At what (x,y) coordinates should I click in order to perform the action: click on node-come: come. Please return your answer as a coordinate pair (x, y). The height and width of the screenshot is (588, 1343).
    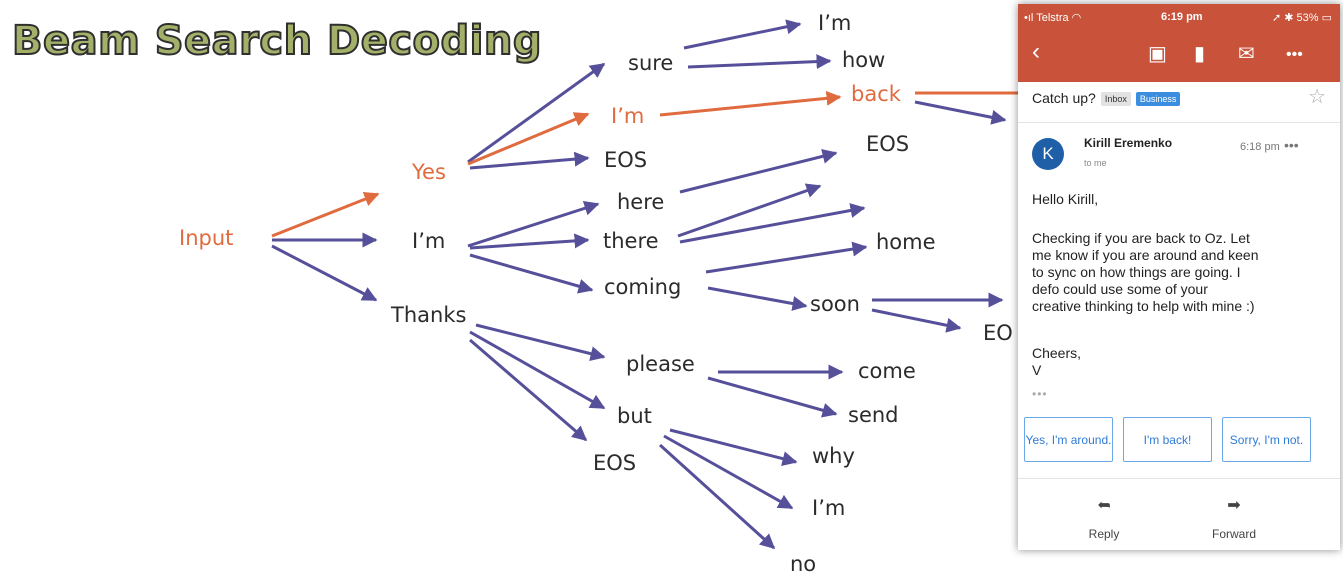
    Looking at the image, I should click on (887, 371).